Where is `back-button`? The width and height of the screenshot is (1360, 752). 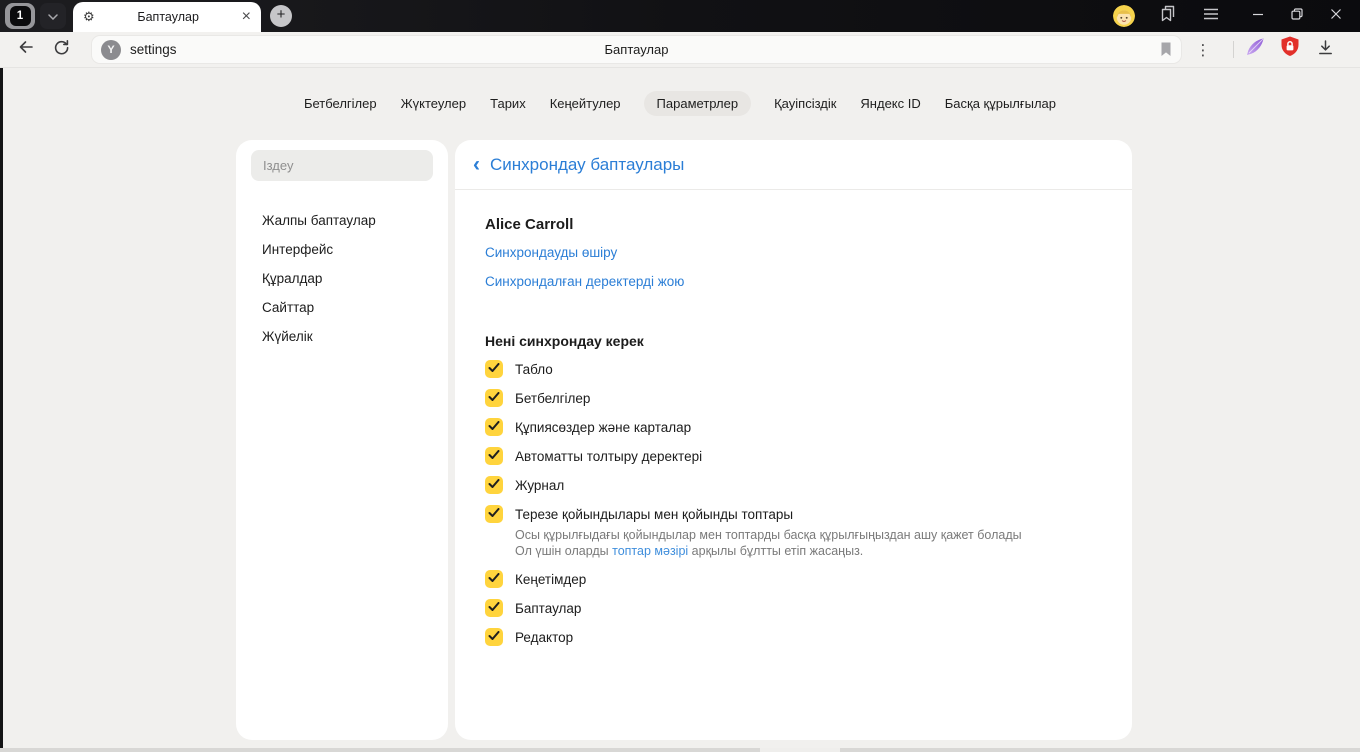
back-button is located at coordinates (26, 50).